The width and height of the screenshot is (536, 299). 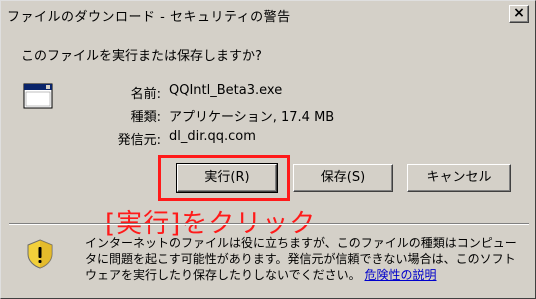 I want to click on file-source-value: dl_dir.qq.com, so click(x=212, y=136).